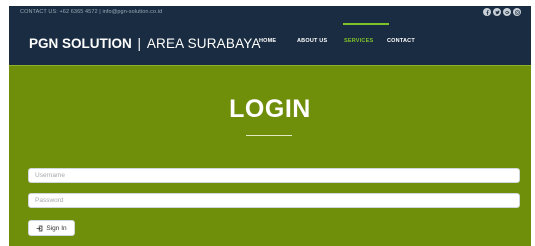  Describe the element at coordinates (269, 135) in the screenshot. I see `title-underline` at that location.